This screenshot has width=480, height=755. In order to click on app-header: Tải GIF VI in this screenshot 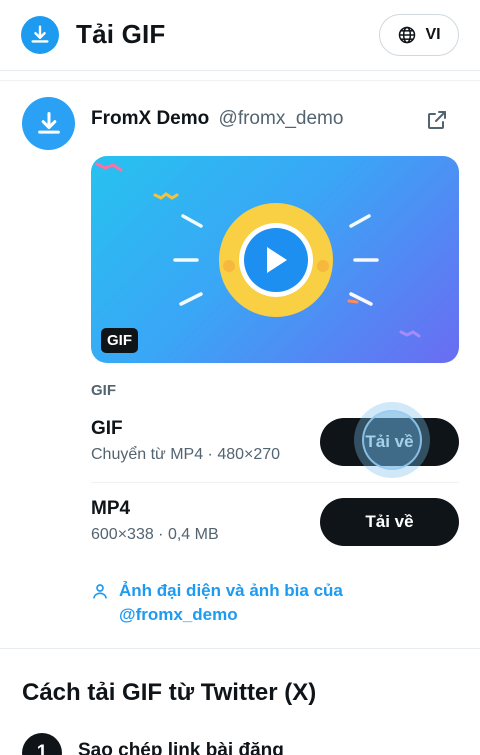, I will do `click(240, 35)`.